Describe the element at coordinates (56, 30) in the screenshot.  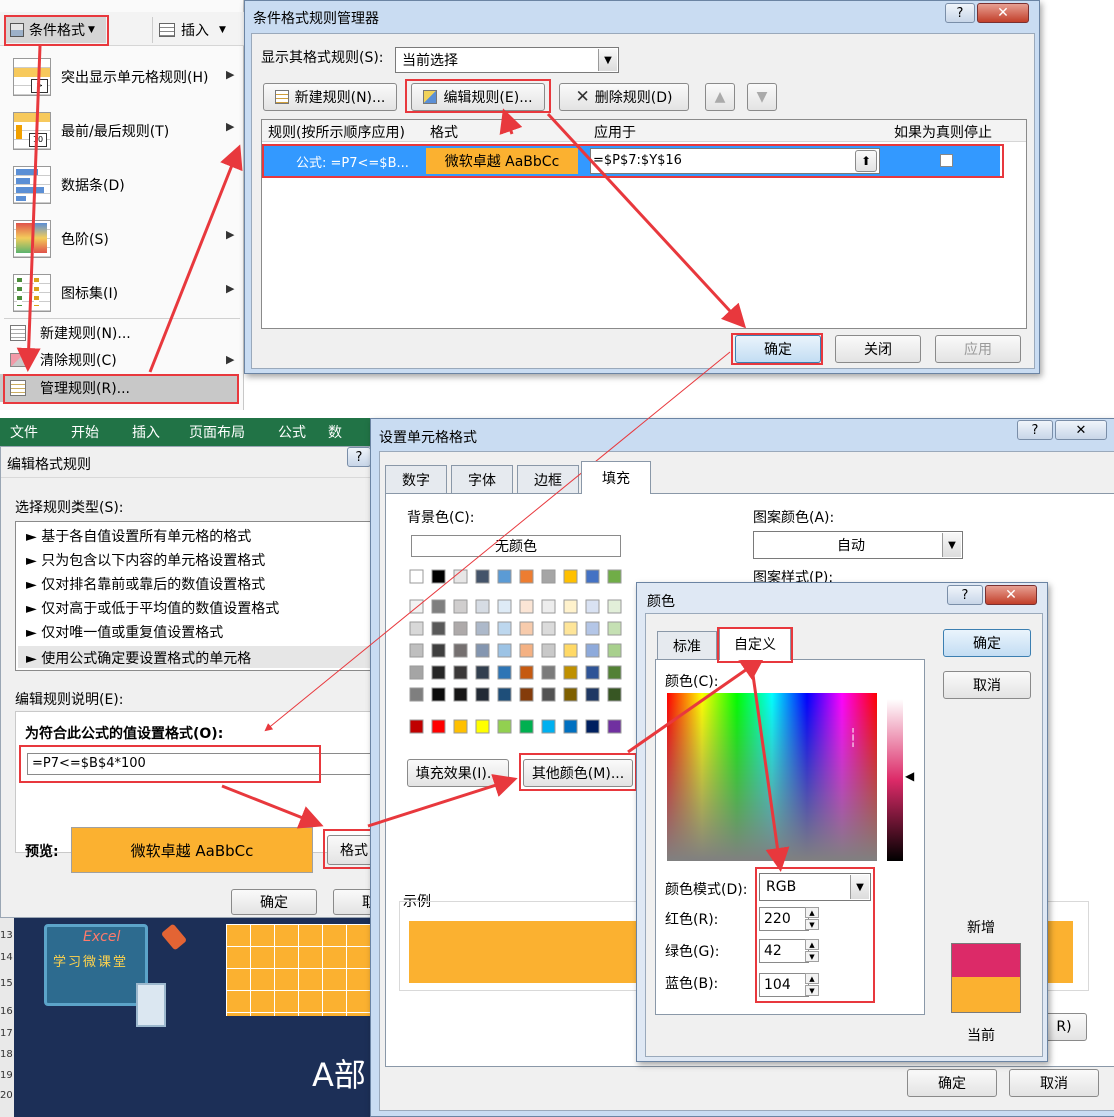
I see `cf-button: 条件格式 ▼` at that location.